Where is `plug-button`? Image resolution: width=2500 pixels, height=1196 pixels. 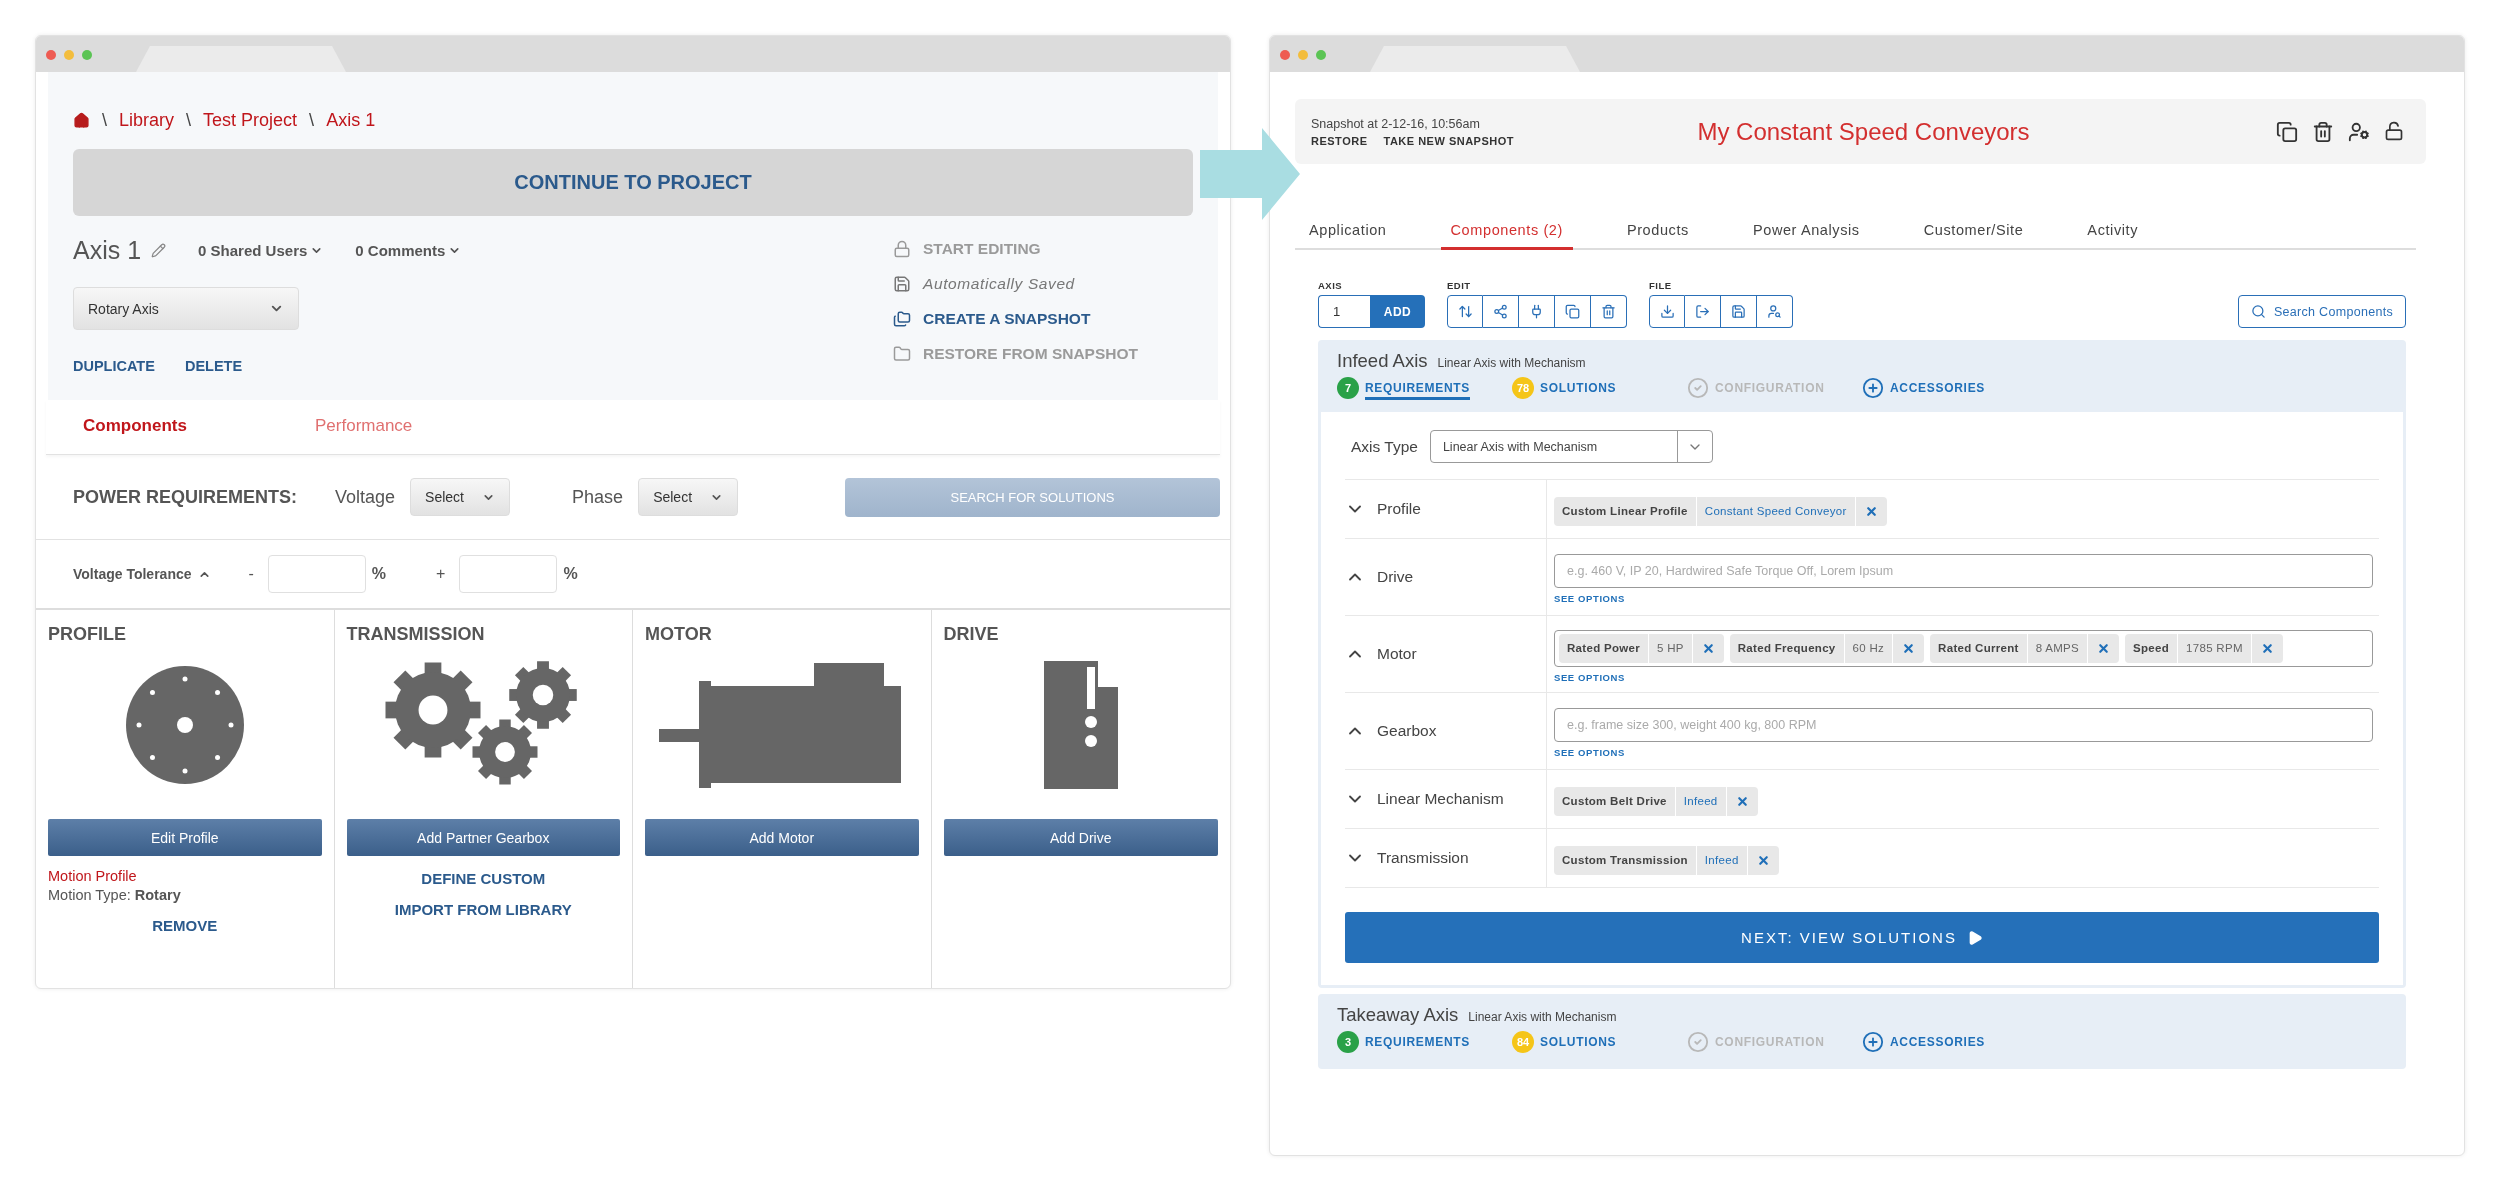 plug-button is located at coordinates (1537, 311).